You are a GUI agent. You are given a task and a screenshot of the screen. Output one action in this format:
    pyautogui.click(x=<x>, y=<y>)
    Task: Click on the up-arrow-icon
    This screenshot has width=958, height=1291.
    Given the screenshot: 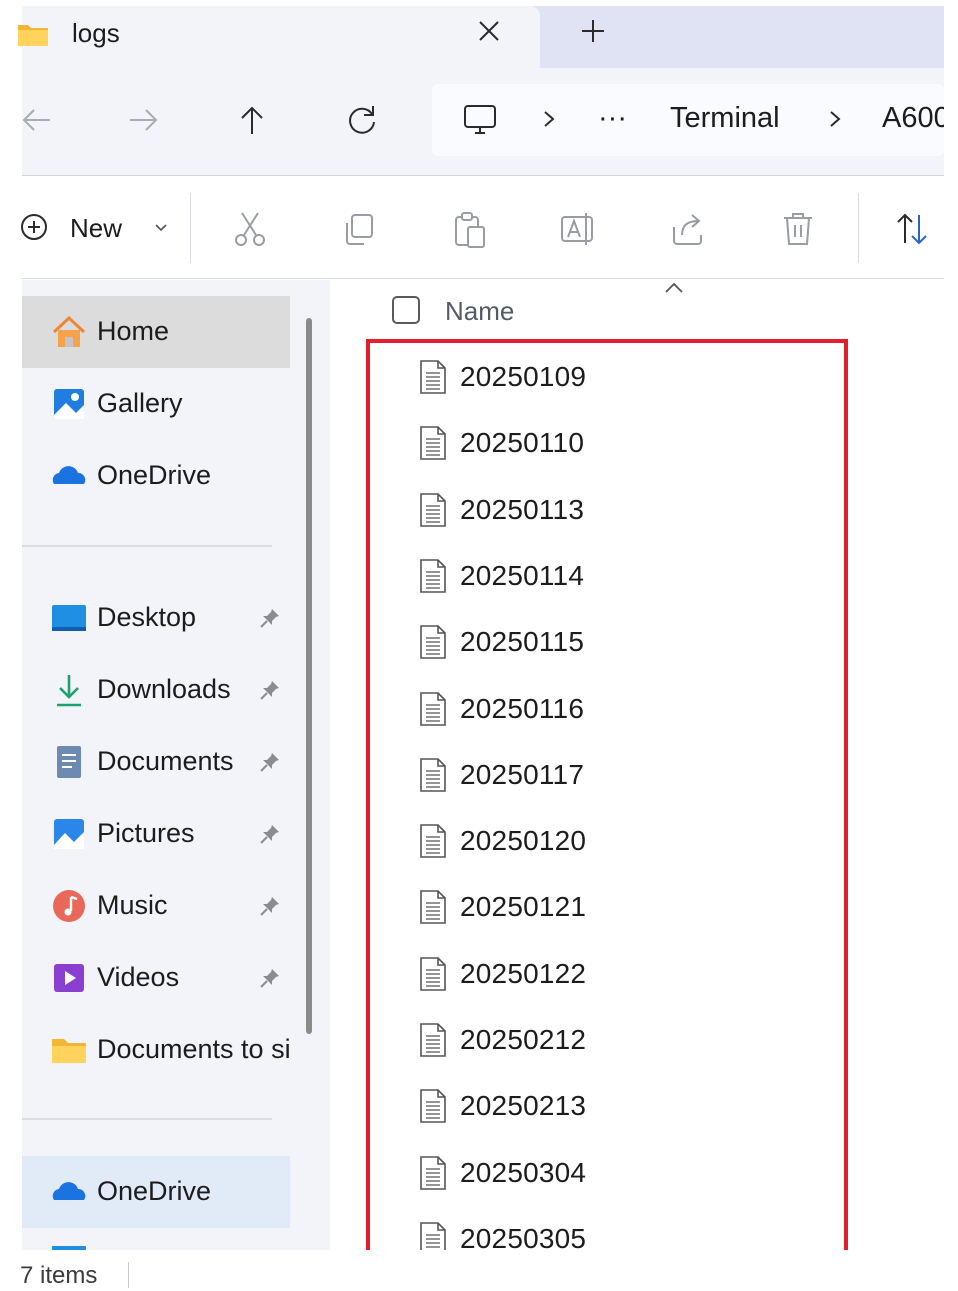 What is the action you would take?
    pyautogui.click(x=252, y=120)
    